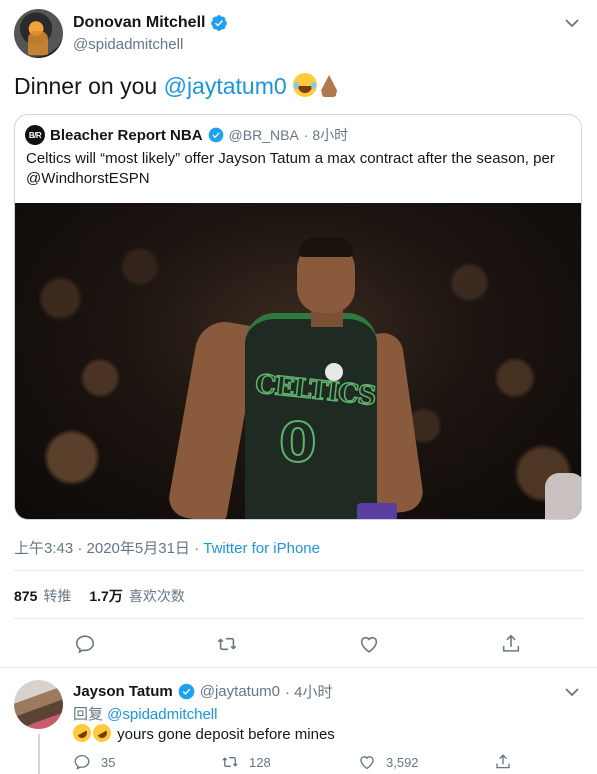  What do you see at coordinates (108, 548) in the screenshot?
I see `tweet-timestamp: 上午3:43 · 2020年5月31日 ·` at bounding box center [108, 548].